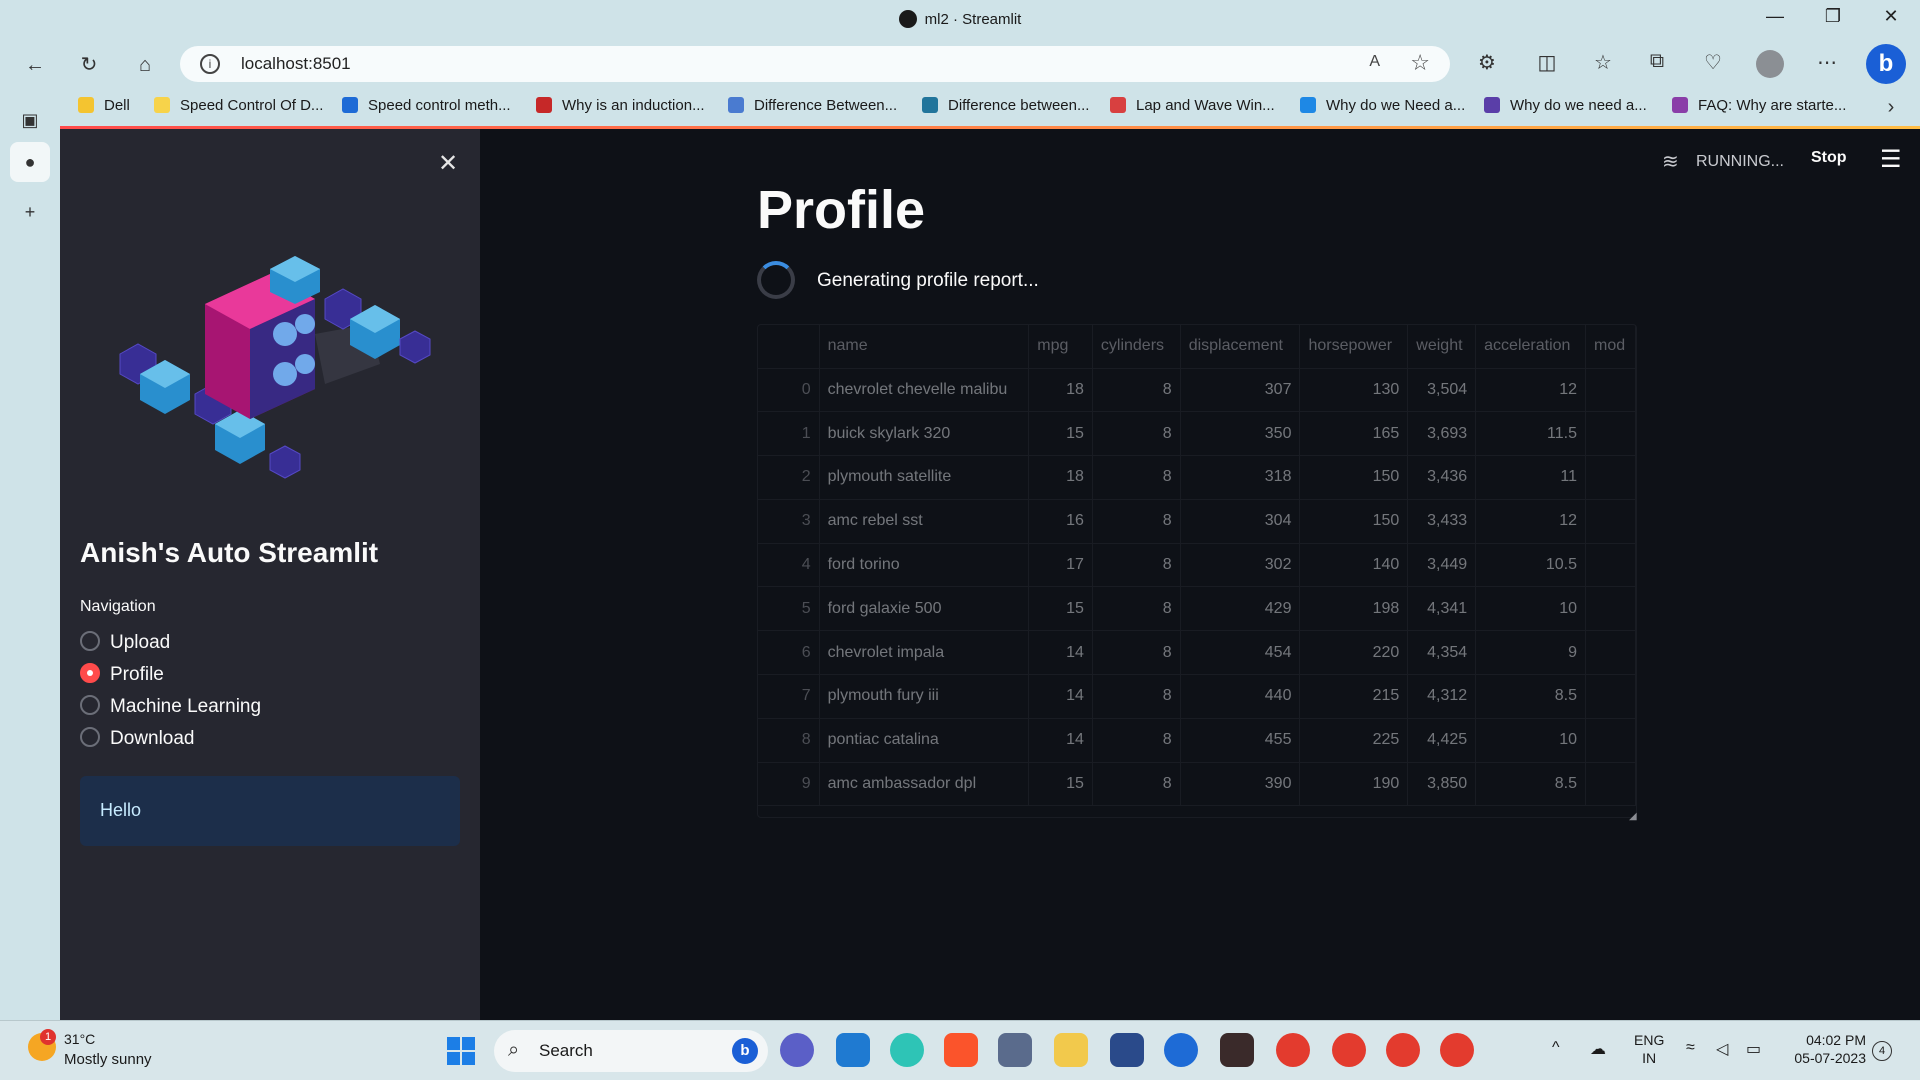 The image size is (1920, 1080). I want to click on table-cell: 215, so click(1354, 696).